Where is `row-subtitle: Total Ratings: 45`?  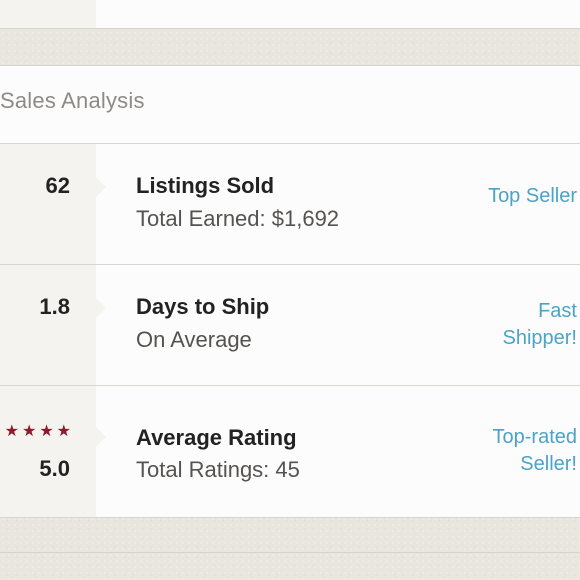
row-subtitle: Total Ratings: 45 is located at coordinates (218, 469).